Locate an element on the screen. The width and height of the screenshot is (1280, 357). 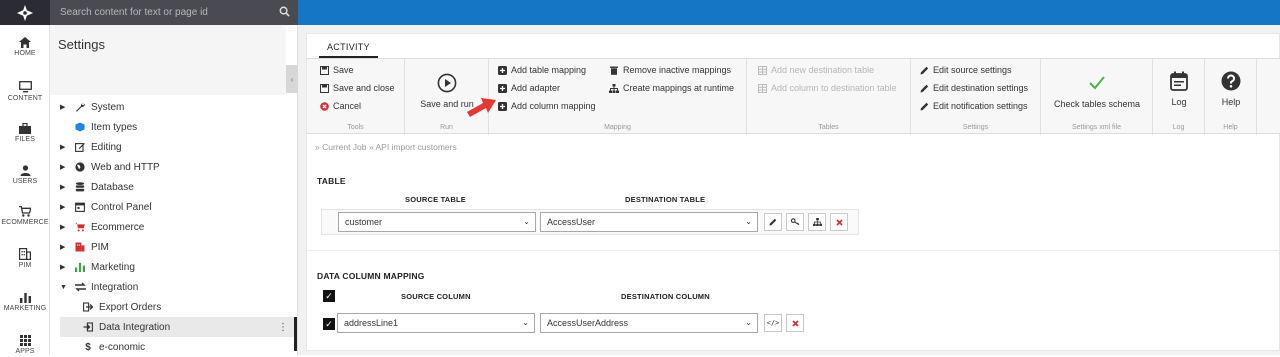
calendar-log-icon is located at coordinates (1179, 81).